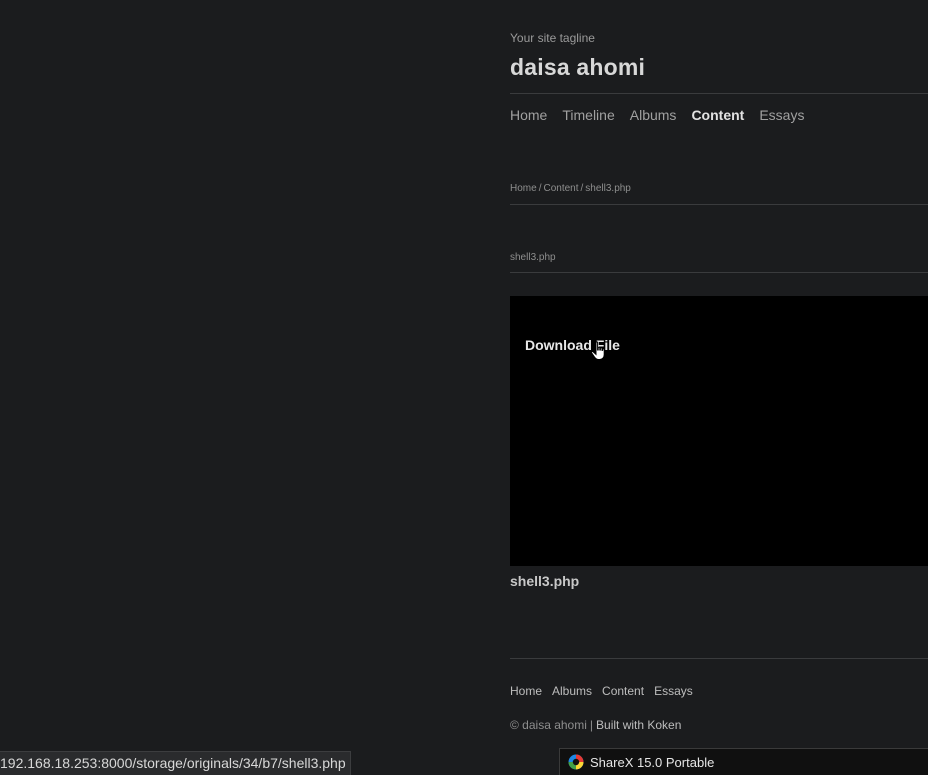 The width and height of the screenshot is (928, 775). What do you see at coordinates (597, 350) in the screenshot?
I see `hand-pointer-icon` at bounding box center [597, 350].